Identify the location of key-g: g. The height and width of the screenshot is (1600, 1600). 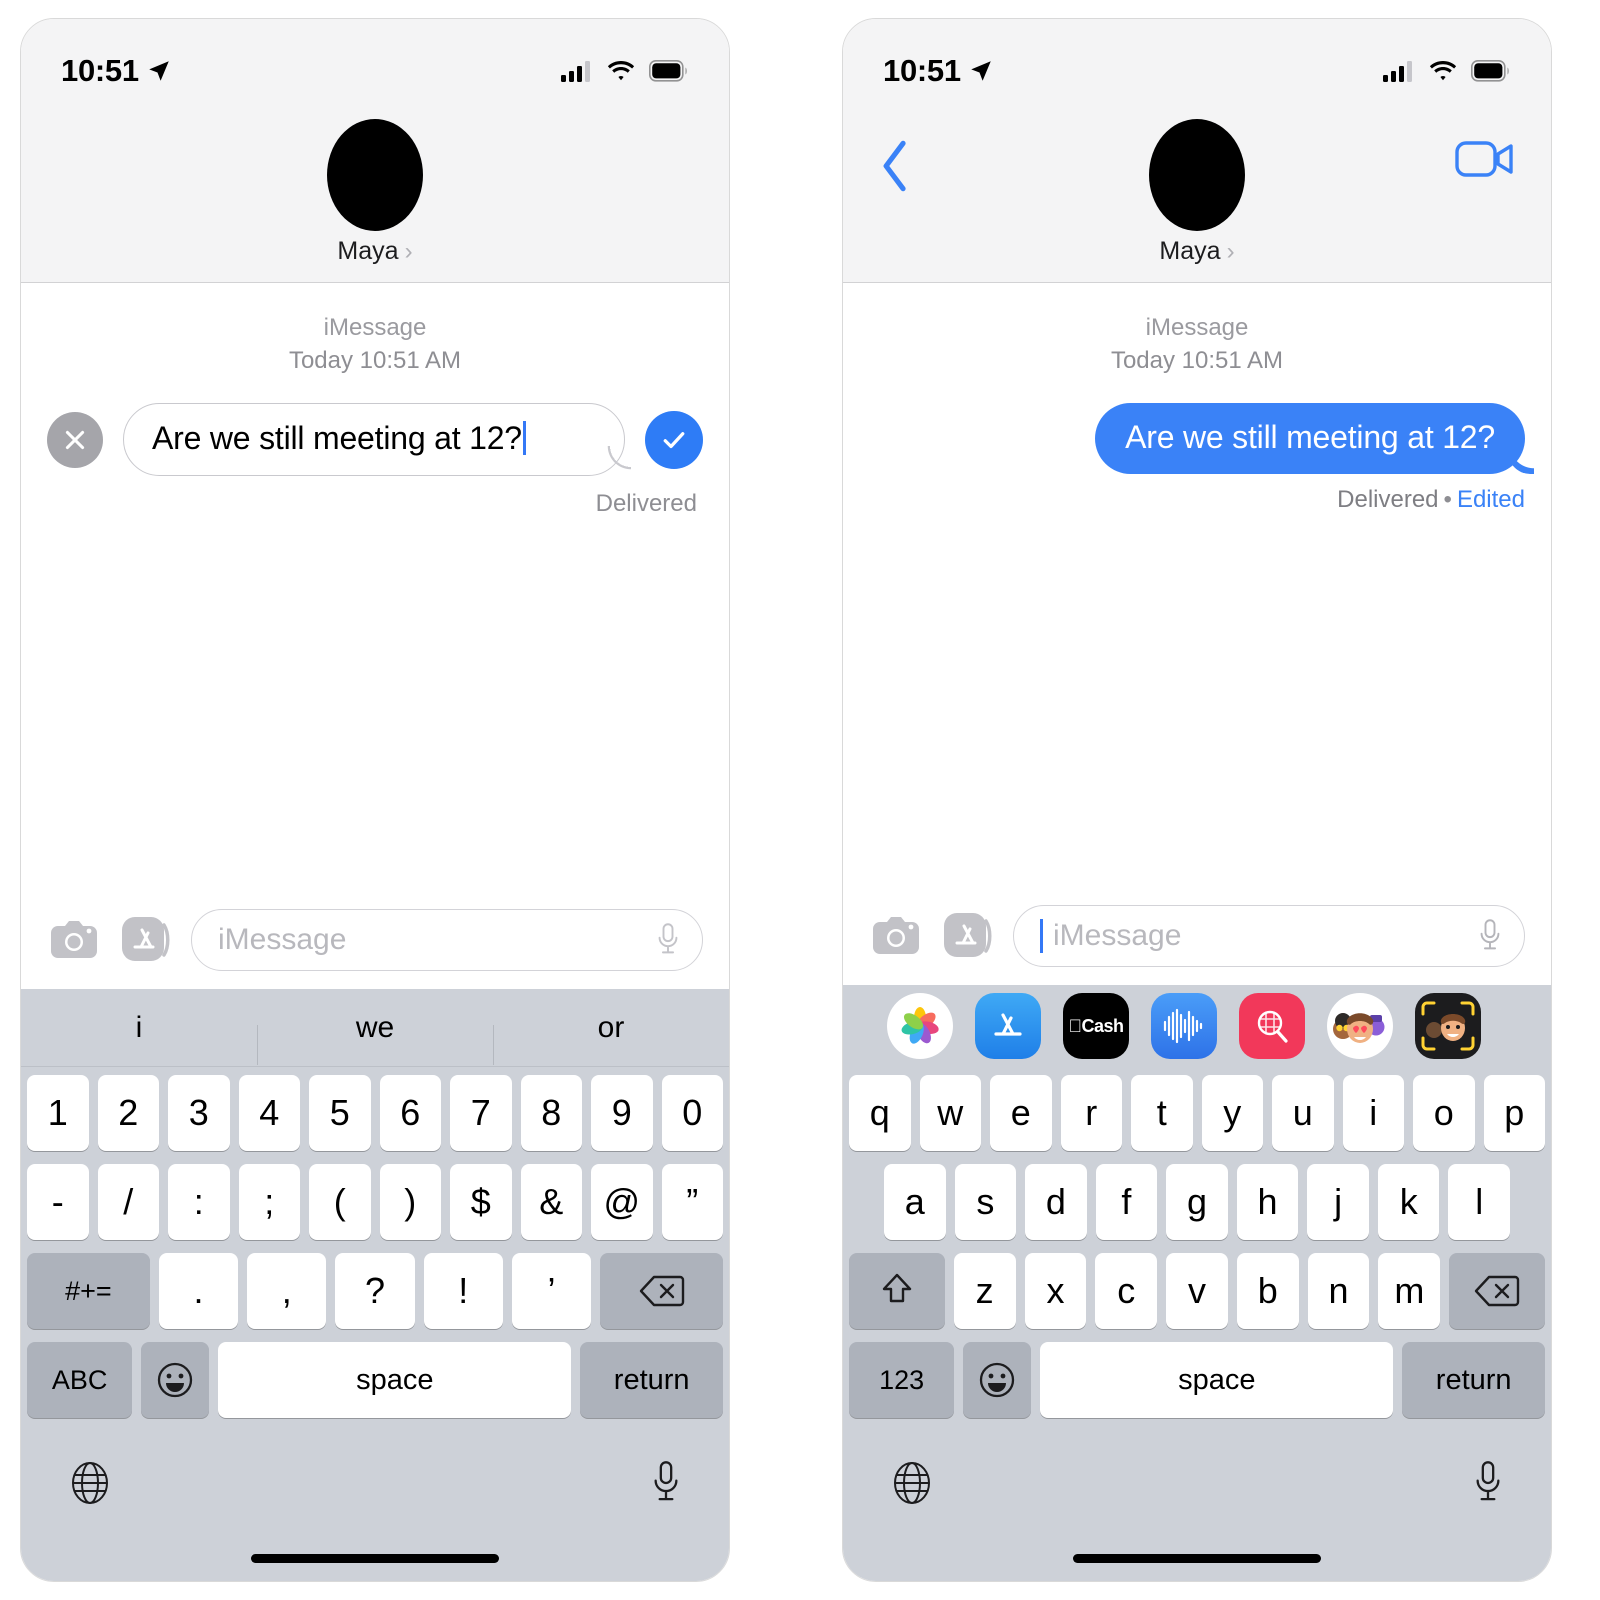
(1197, 1202).